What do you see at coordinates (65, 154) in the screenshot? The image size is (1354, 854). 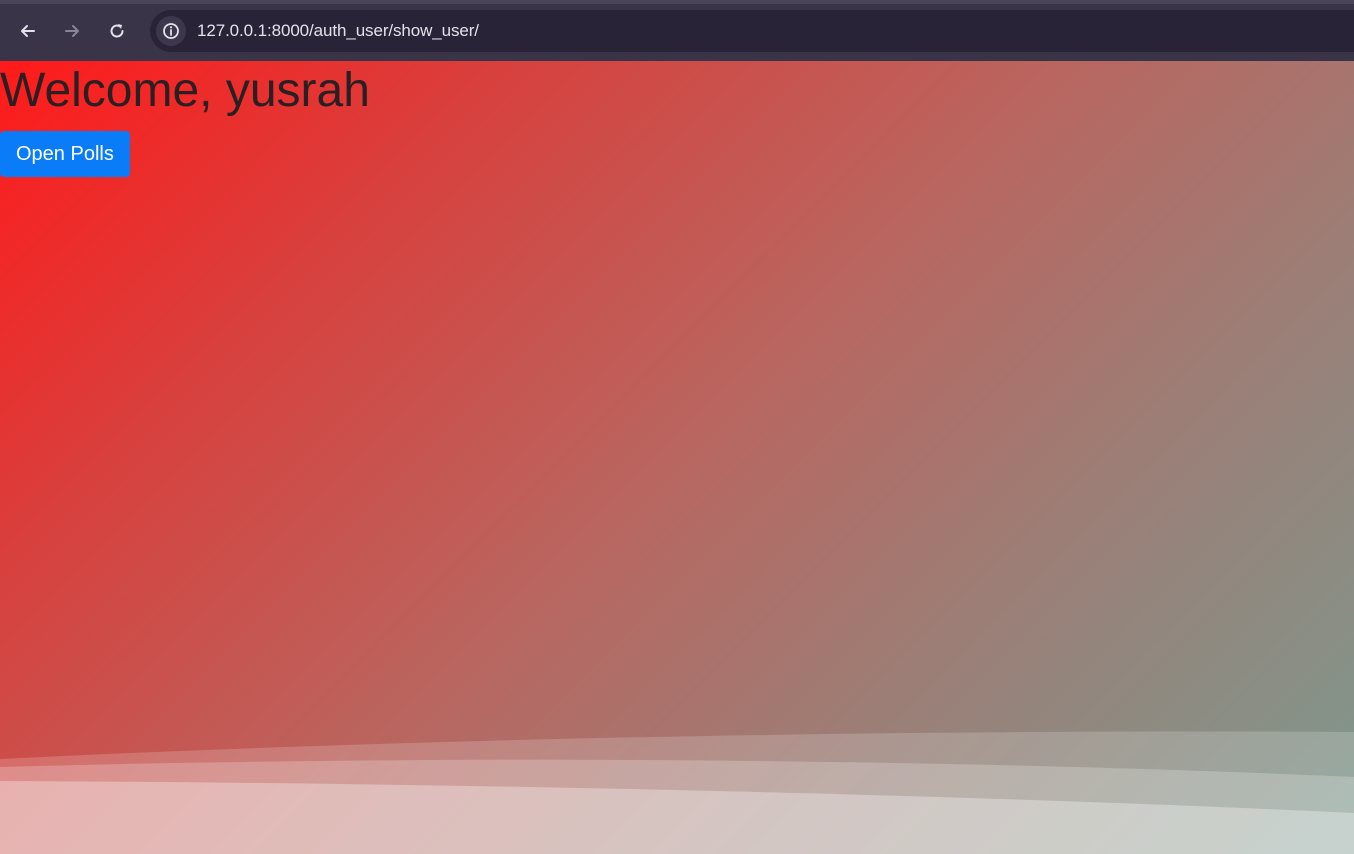 I see `open-polls-button: Open Polls` at bounding box center [65, 154].